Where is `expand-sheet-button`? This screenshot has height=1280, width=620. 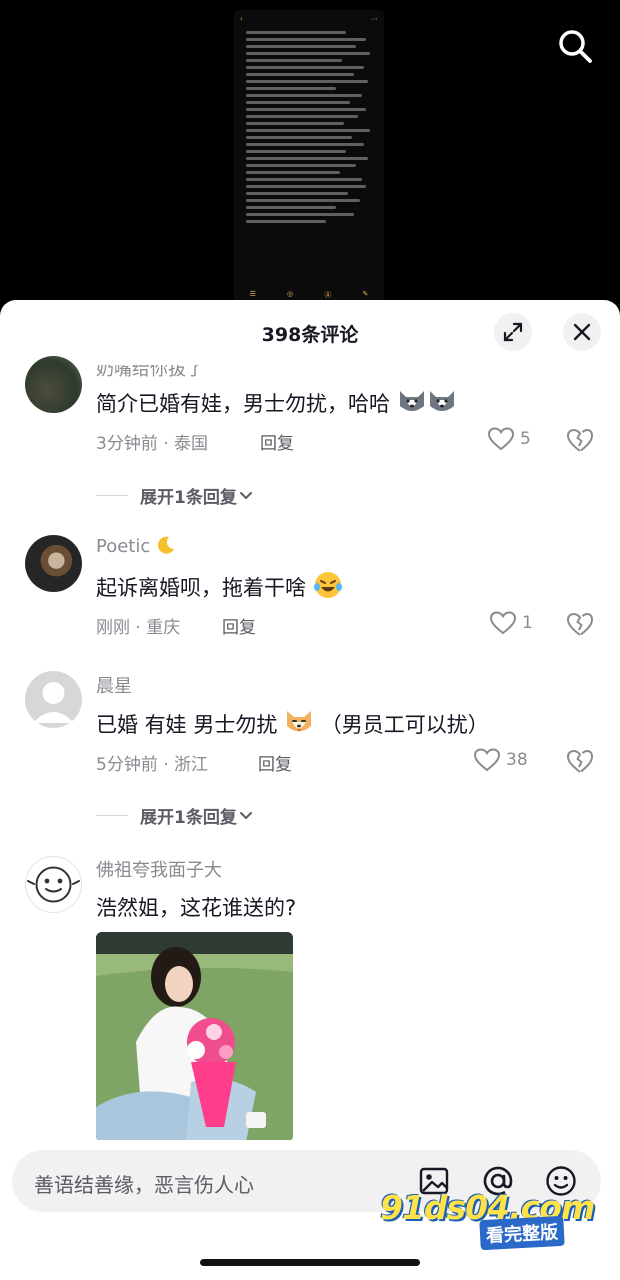 expand-sheet-button is located at coordinates (513, 332).